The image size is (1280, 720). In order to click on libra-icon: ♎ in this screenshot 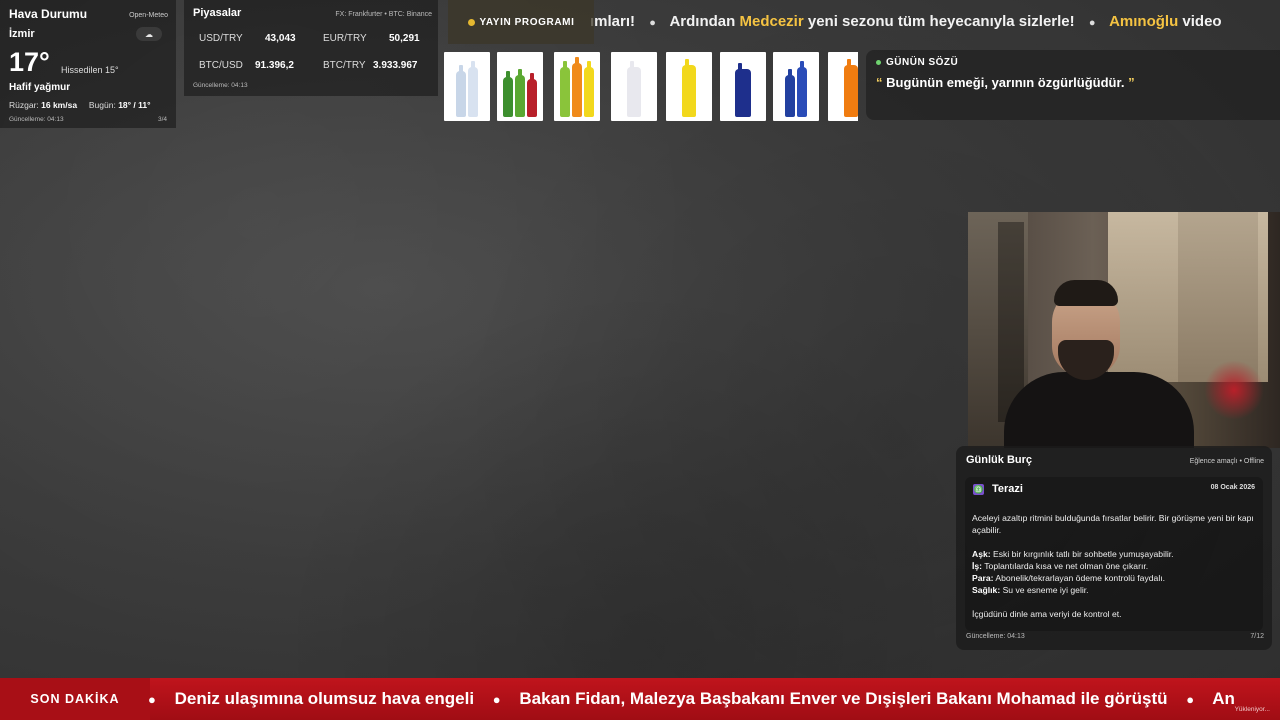, I will do `click(978, 489)`.